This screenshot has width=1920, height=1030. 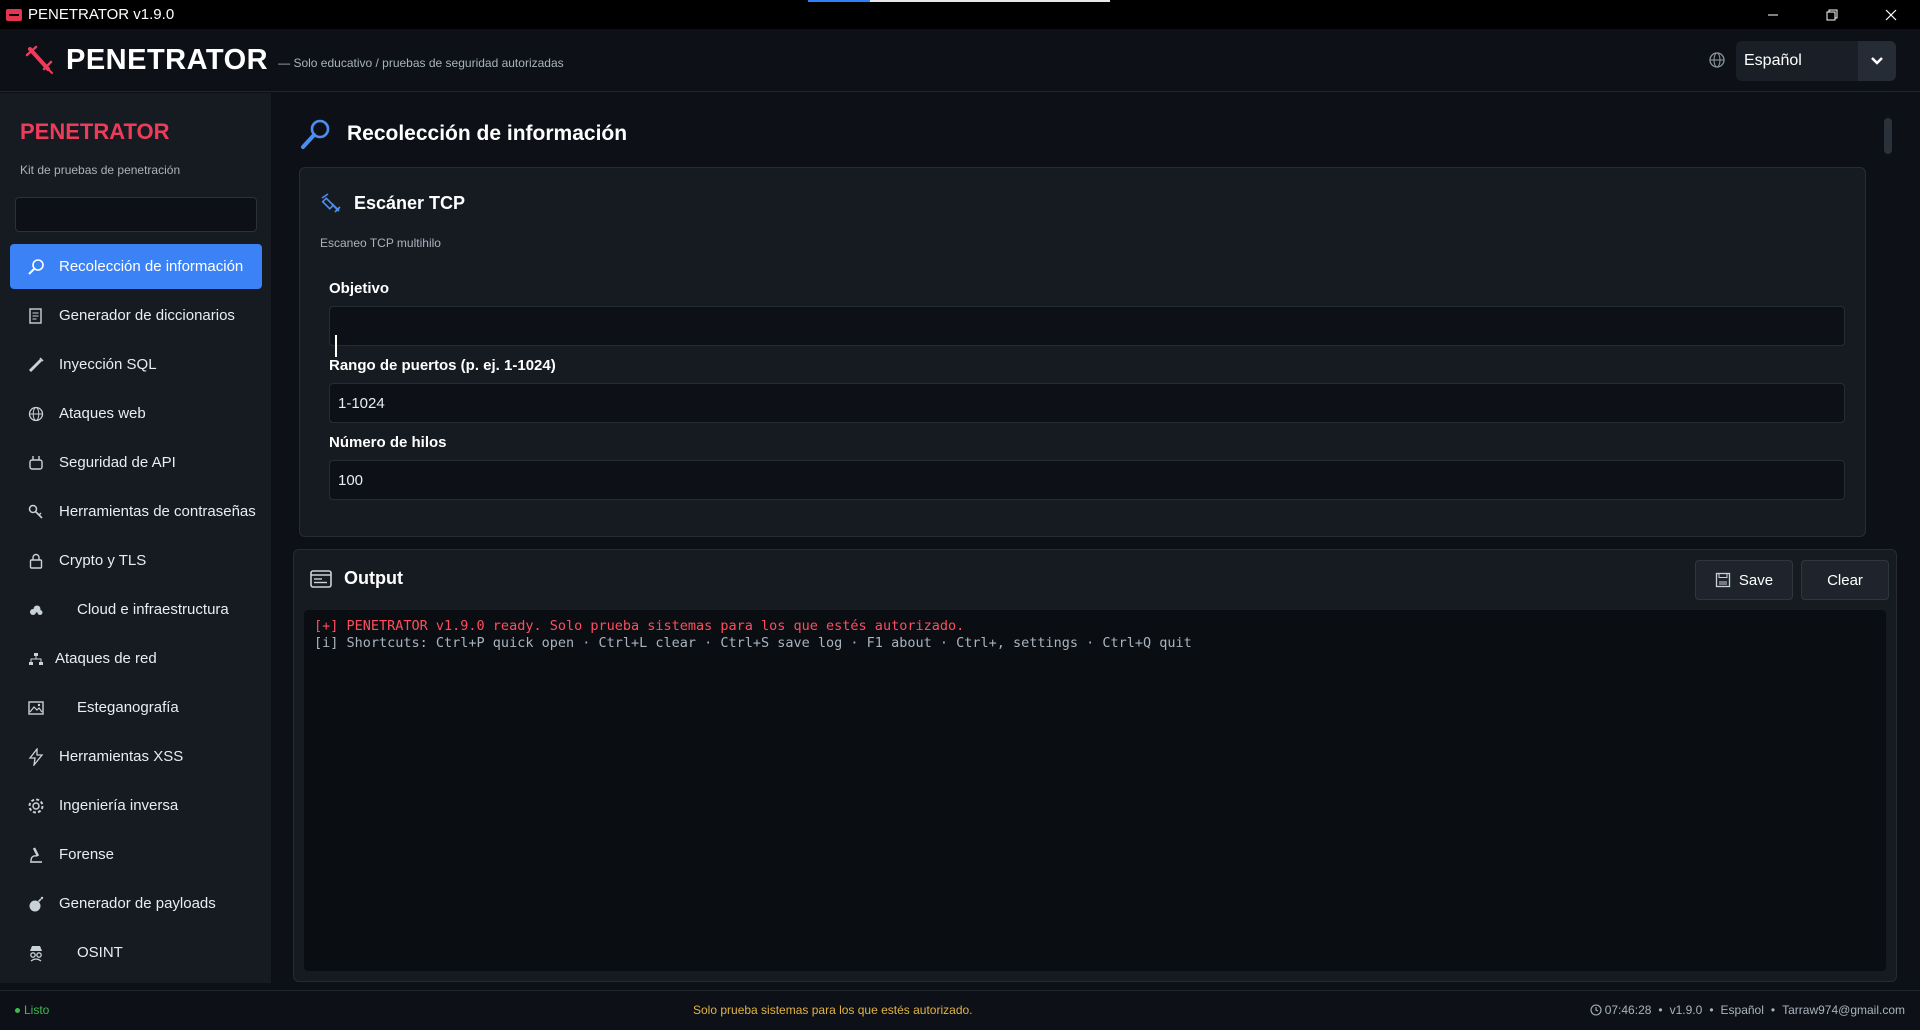 What do you see at coordinates (136, 413) in the screenshot?
I see `sidebar-item-web: Ataques web` at bounding box center [136, 413].